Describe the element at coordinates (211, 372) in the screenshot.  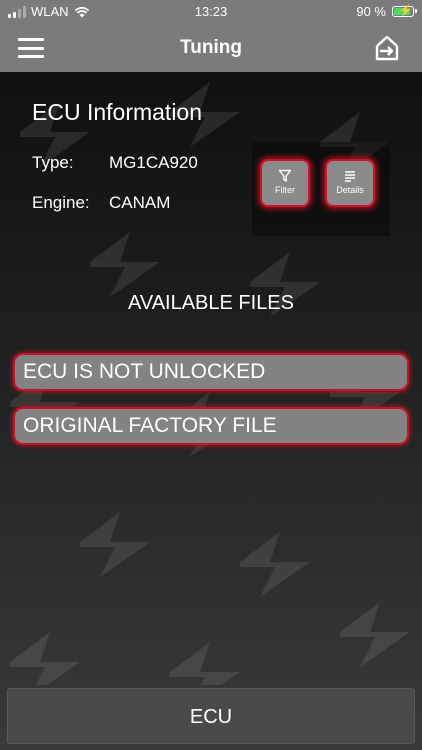
I see `file-list-item: ECU IS NOT UNLOCKED` at that location.